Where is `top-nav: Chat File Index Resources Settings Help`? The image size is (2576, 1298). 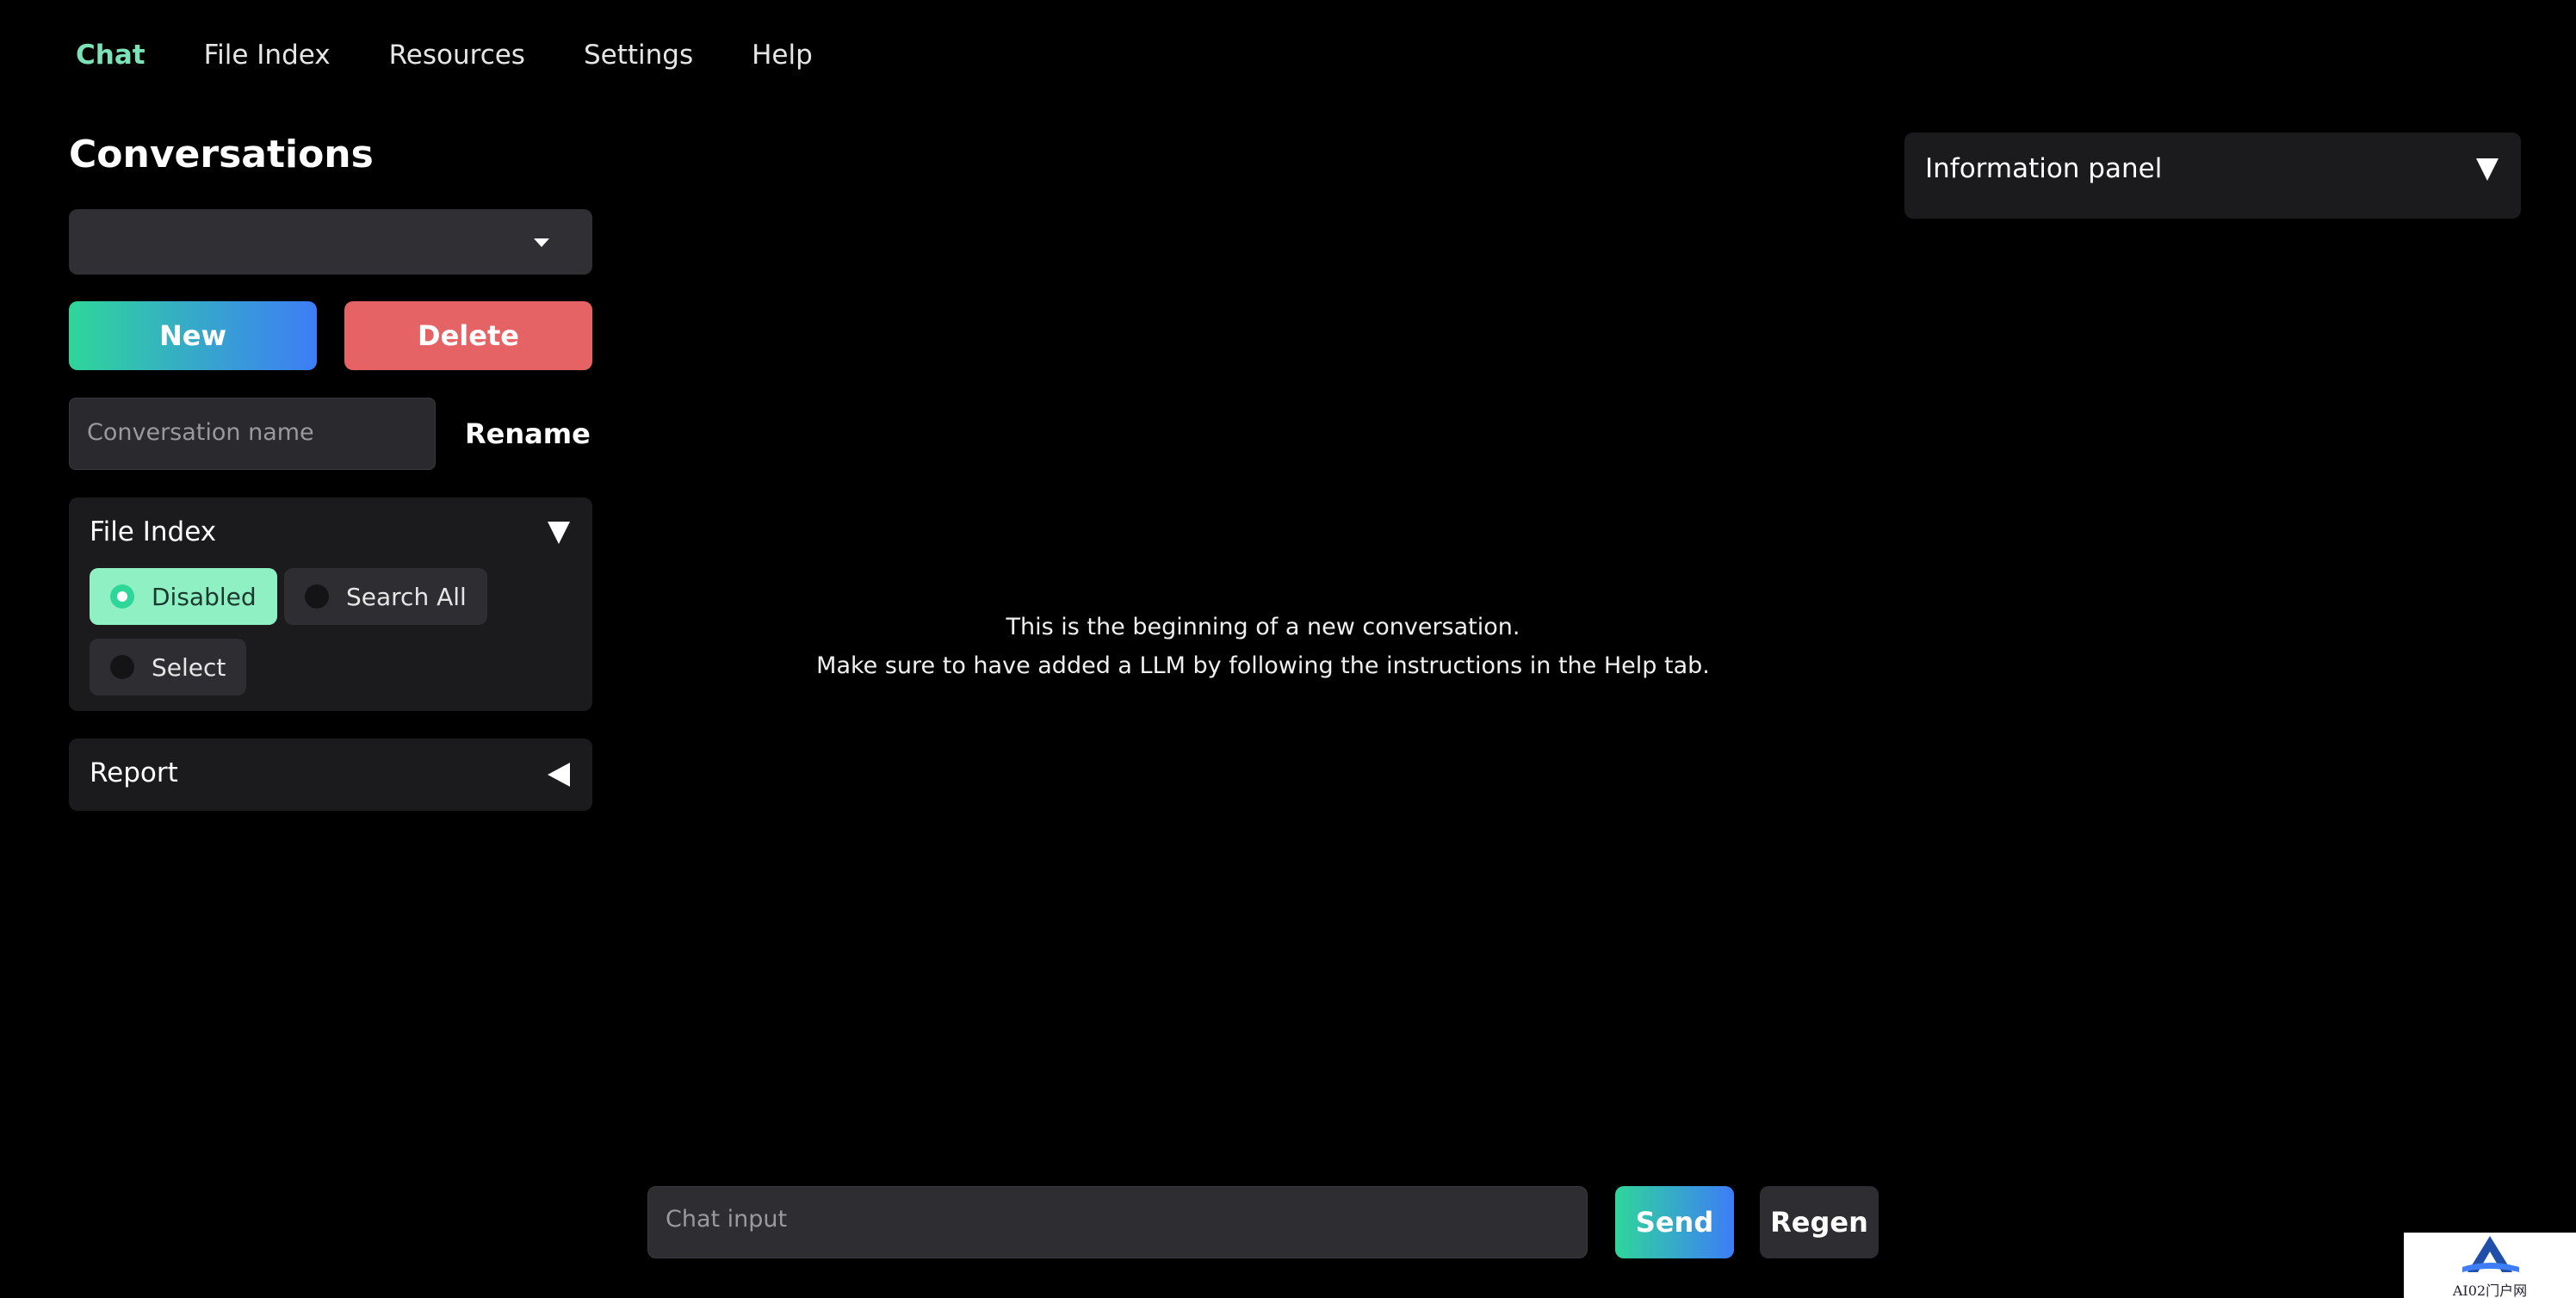
top-nav: Chat File Index Resources Settings Help is located at coordinates (473, 55).